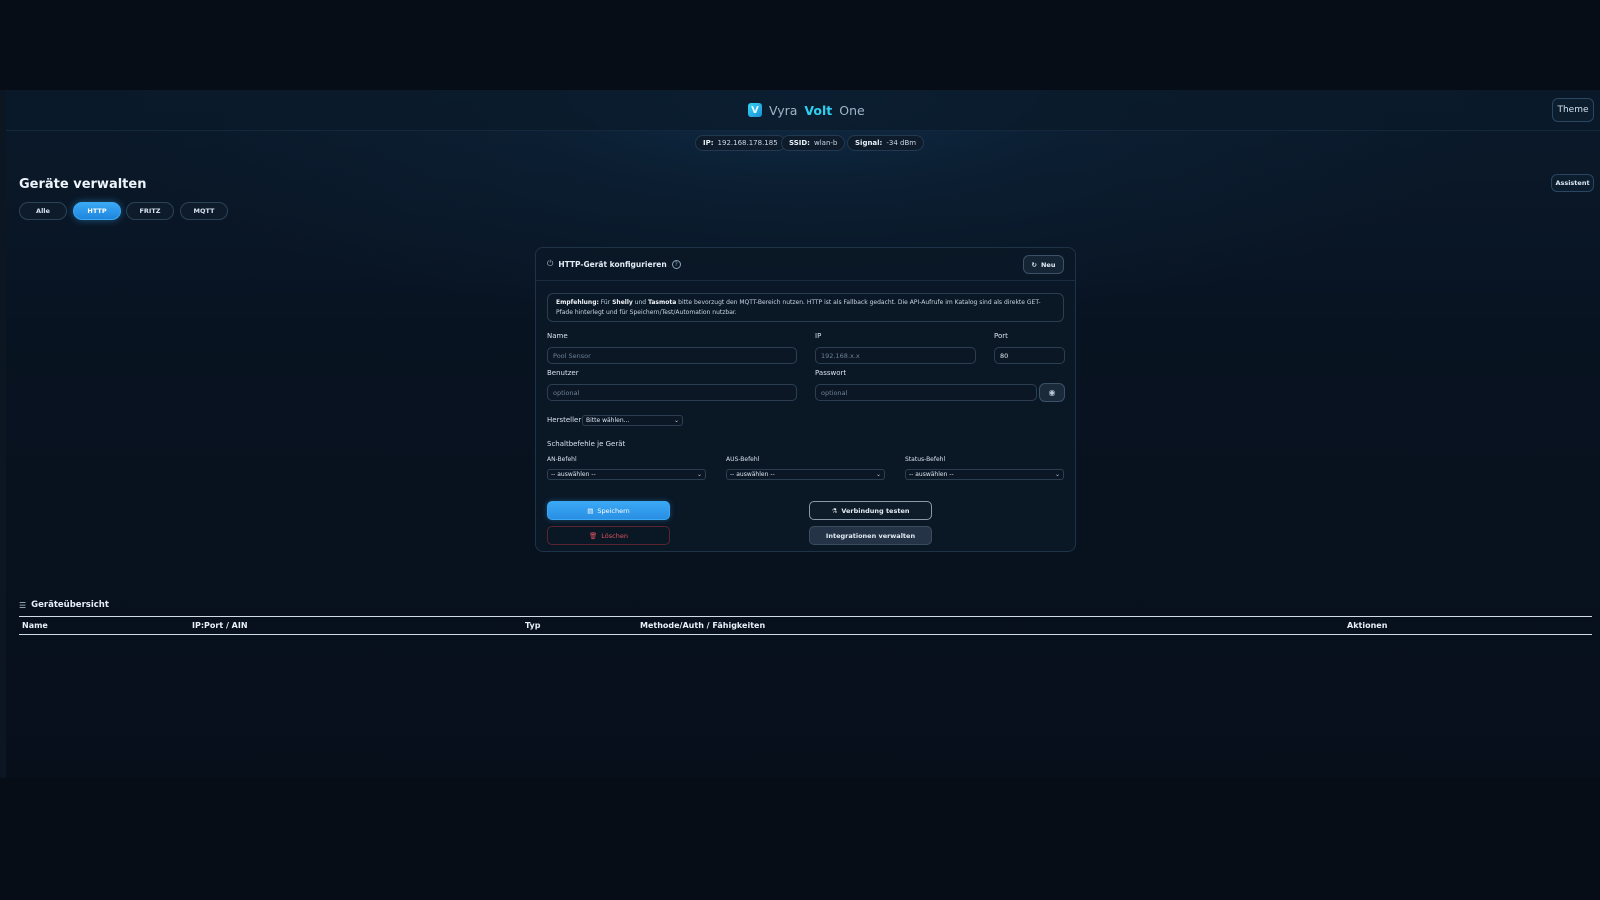 This screenshot has height=900, width=1600. Describe the element at coordinates (590, 510) in the screenshot. I see `save-icon: ▤` at that location.